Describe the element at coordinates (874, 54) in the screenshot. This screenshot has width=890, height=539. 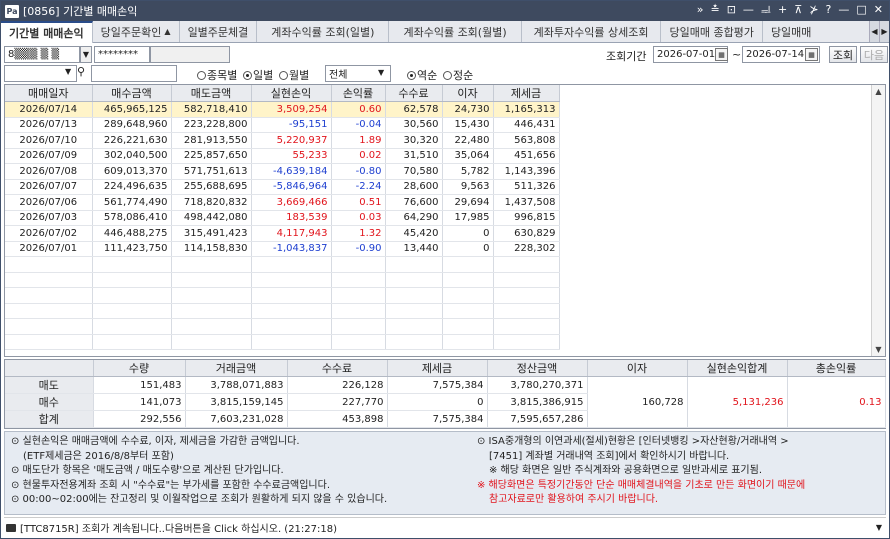
I see `next-button: 다음` at that location.